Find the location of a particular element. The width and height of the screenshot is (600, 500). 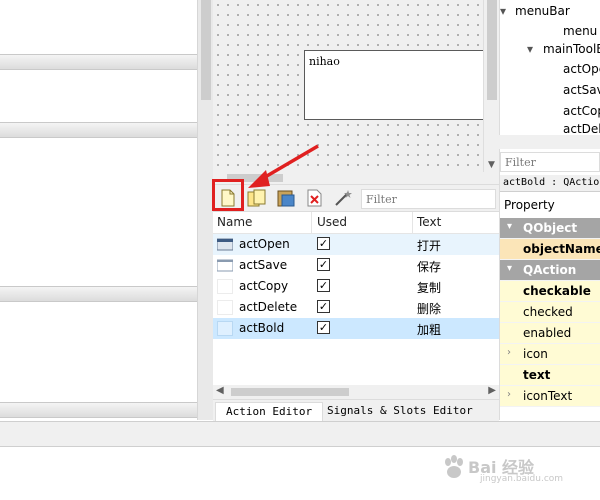

property-checkable: checkable is located at coordinates (550, 291).